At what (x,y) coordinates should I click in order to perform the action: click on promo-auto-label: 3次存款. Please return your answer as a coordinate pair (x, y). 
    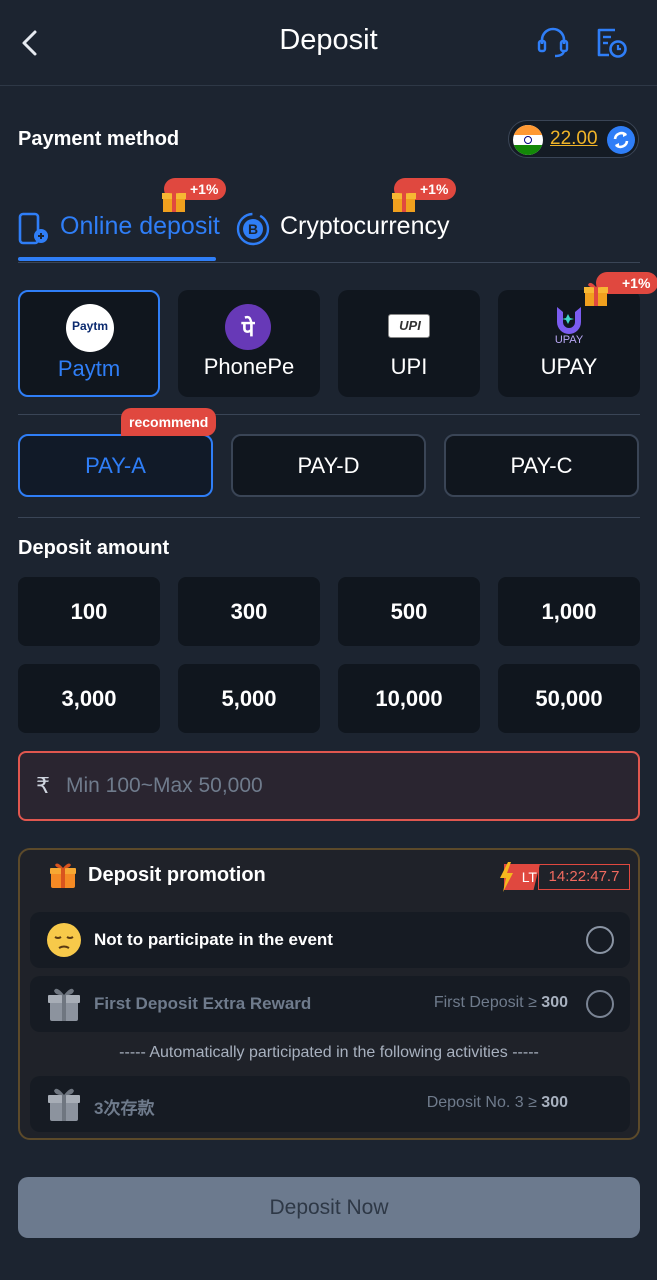
    Looking at the image, I should click on (124, 1108).